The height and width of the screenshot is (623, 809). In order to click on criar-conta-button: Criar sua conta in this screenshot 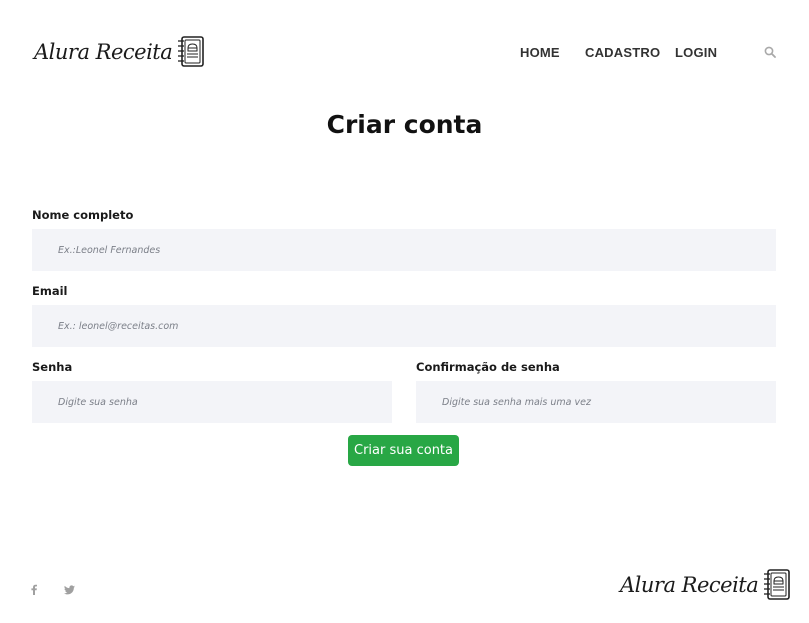, I will do `click(403, 450)`.